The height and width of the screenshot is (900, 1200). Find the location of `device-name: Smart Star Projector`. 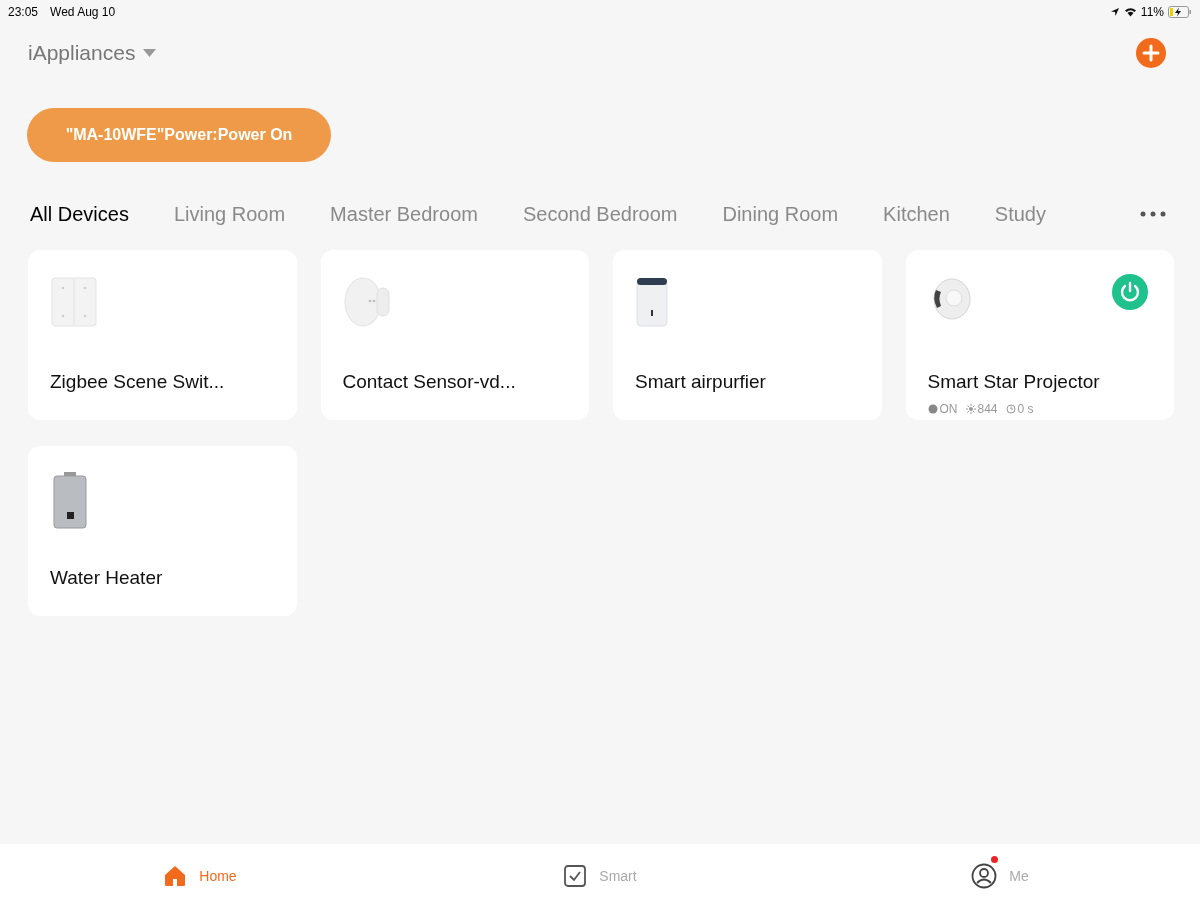

device-name: Smart Star Projector is located at coordinates (1013, 382).